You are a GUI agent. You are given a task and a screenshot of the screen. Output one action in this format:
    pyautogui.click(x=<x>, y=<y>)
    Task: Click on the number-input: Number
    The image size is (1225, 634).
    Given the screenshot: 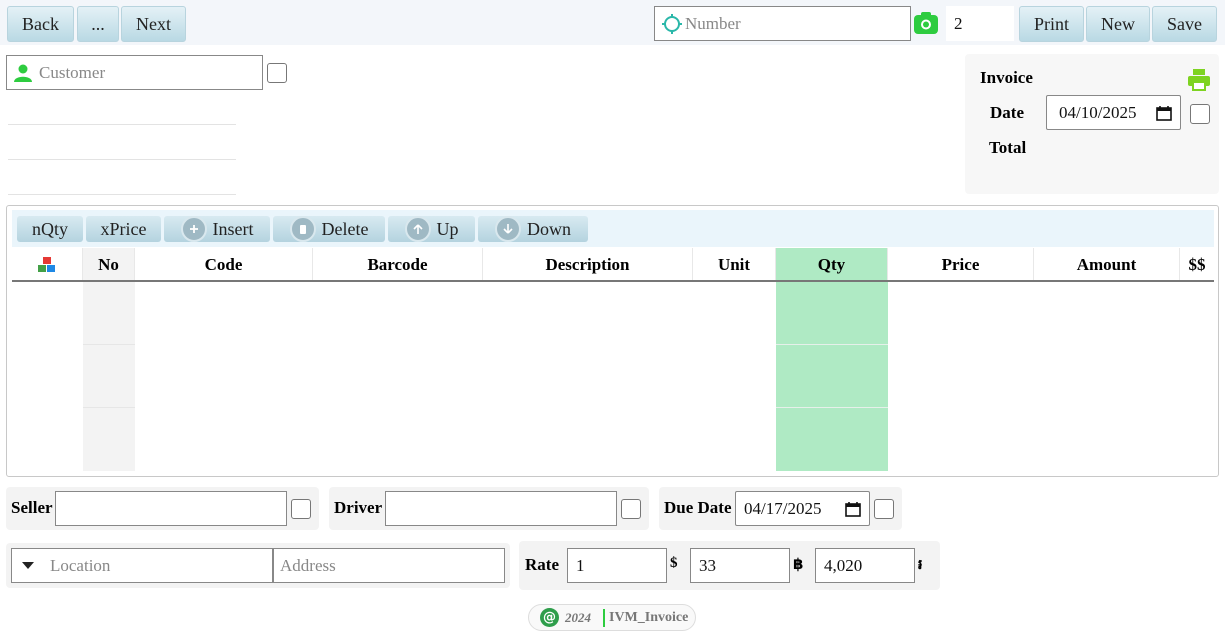 What is the action you would take?
    pyautogui.click(x=782, y=23)
    